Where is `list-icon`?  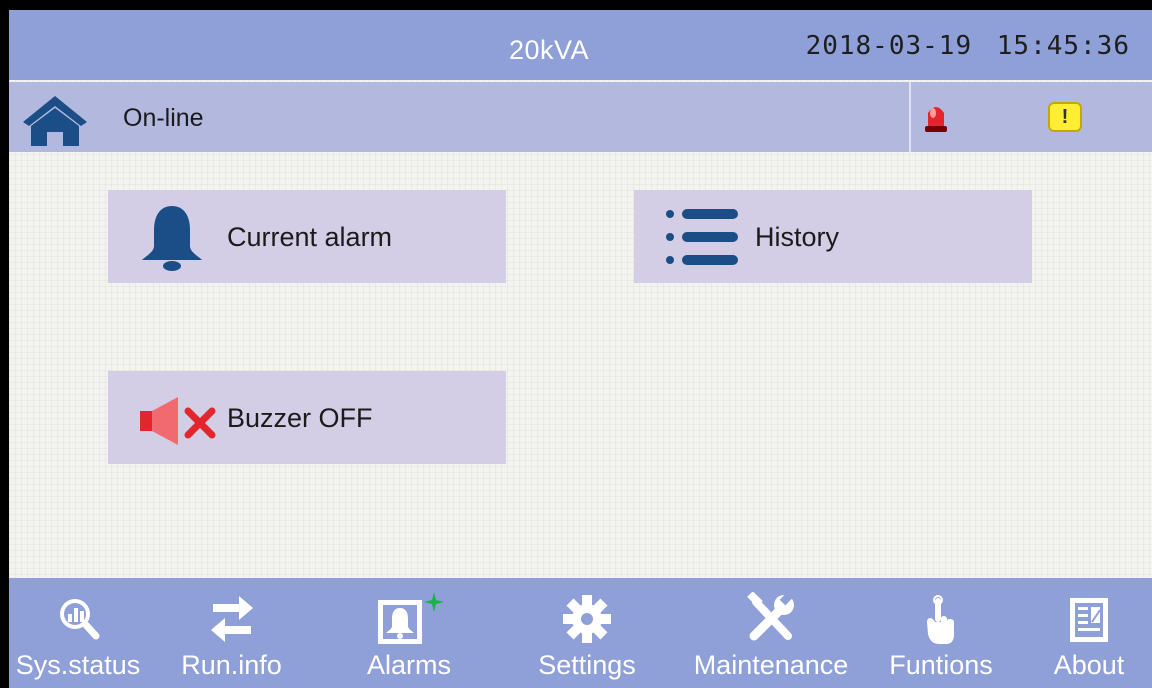 list-icon is located at coordinates (702, 237).